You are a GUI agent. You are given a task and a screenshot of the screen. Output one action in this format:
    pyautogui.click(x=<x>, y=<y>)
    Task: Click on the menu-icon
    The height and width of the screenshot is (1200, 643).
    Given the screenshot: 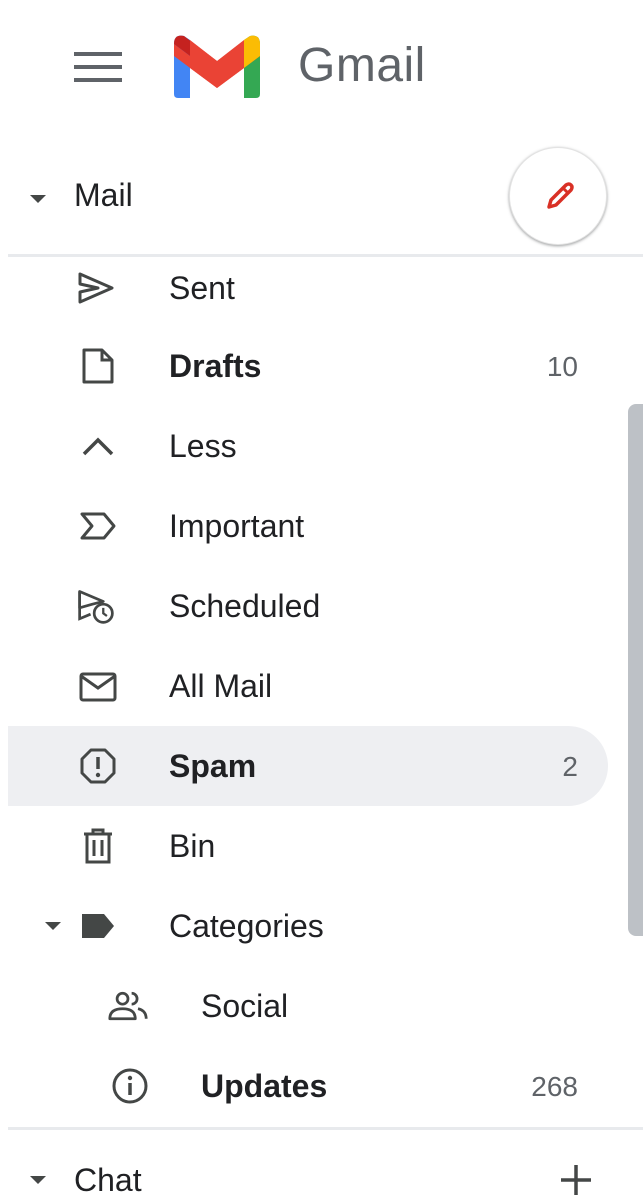 What is the action you would take?
    pyautogui.click(x=98, y=67)
    